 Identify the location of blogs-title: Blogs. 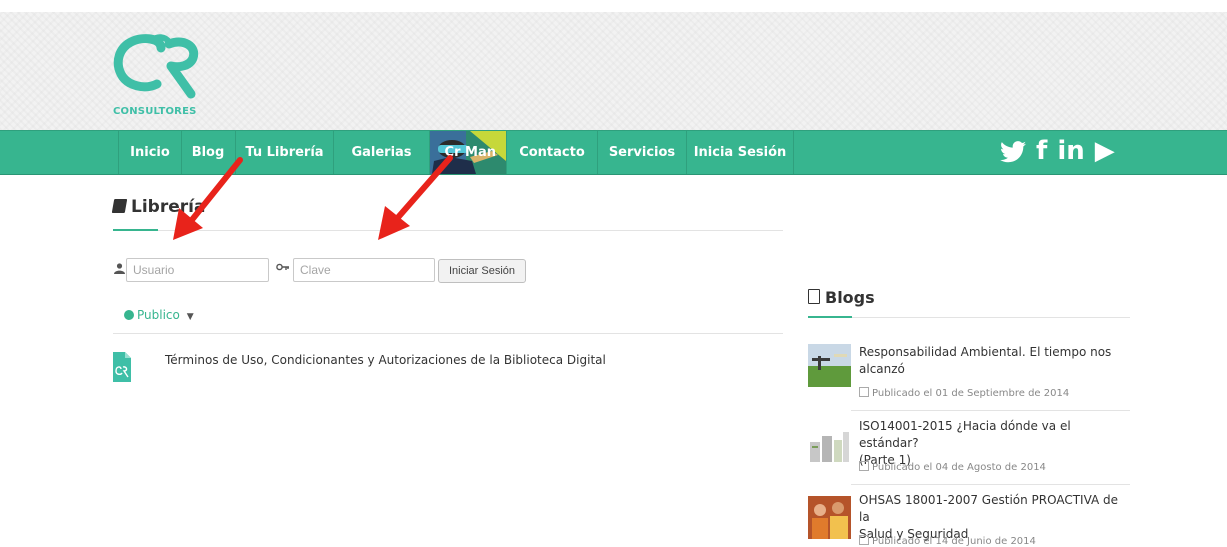
(841, 297).